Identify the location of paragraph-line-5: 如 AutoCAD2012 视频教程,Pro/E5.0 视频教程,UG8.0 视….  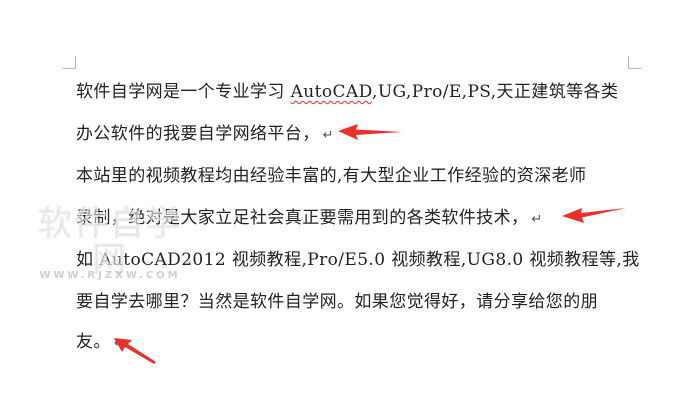
(358, 257).